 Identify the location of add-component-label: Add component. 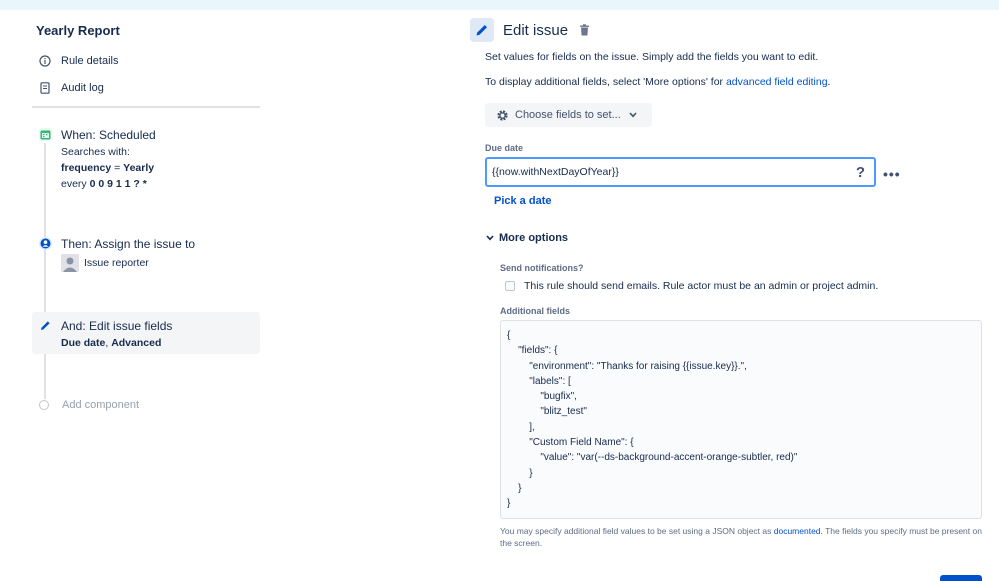
(101, 405).